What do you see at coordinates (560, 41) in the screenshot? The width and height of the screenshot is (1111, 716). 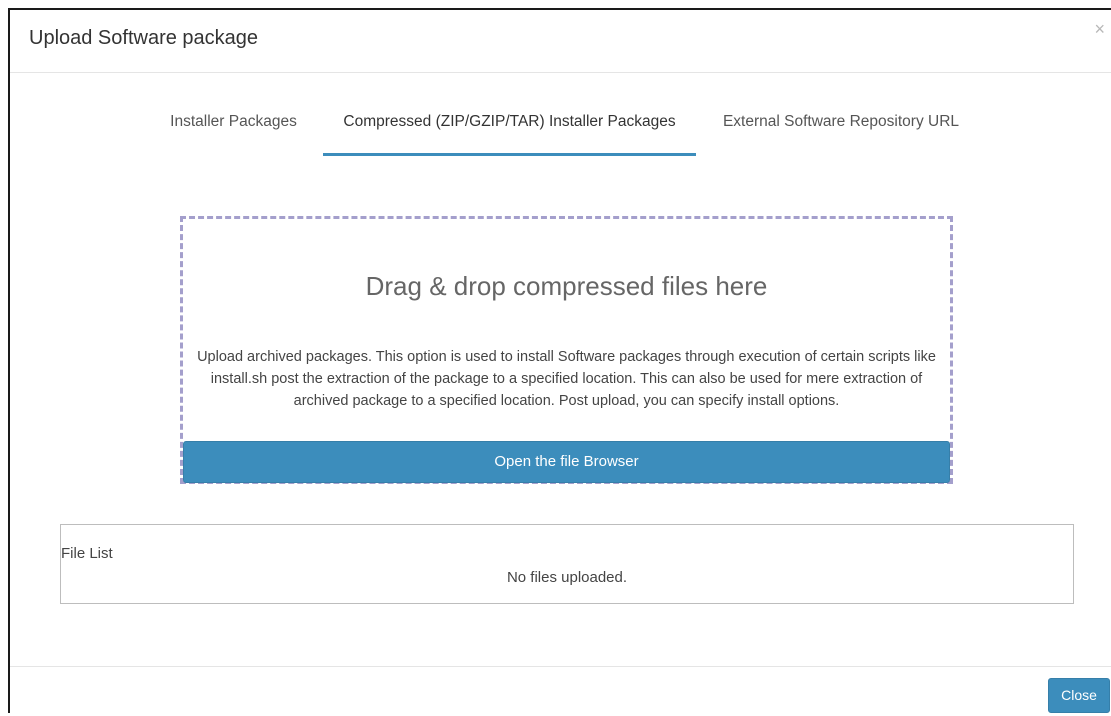 I see `modal-header: Upload Software package ×` at bounding box center [560, 41].